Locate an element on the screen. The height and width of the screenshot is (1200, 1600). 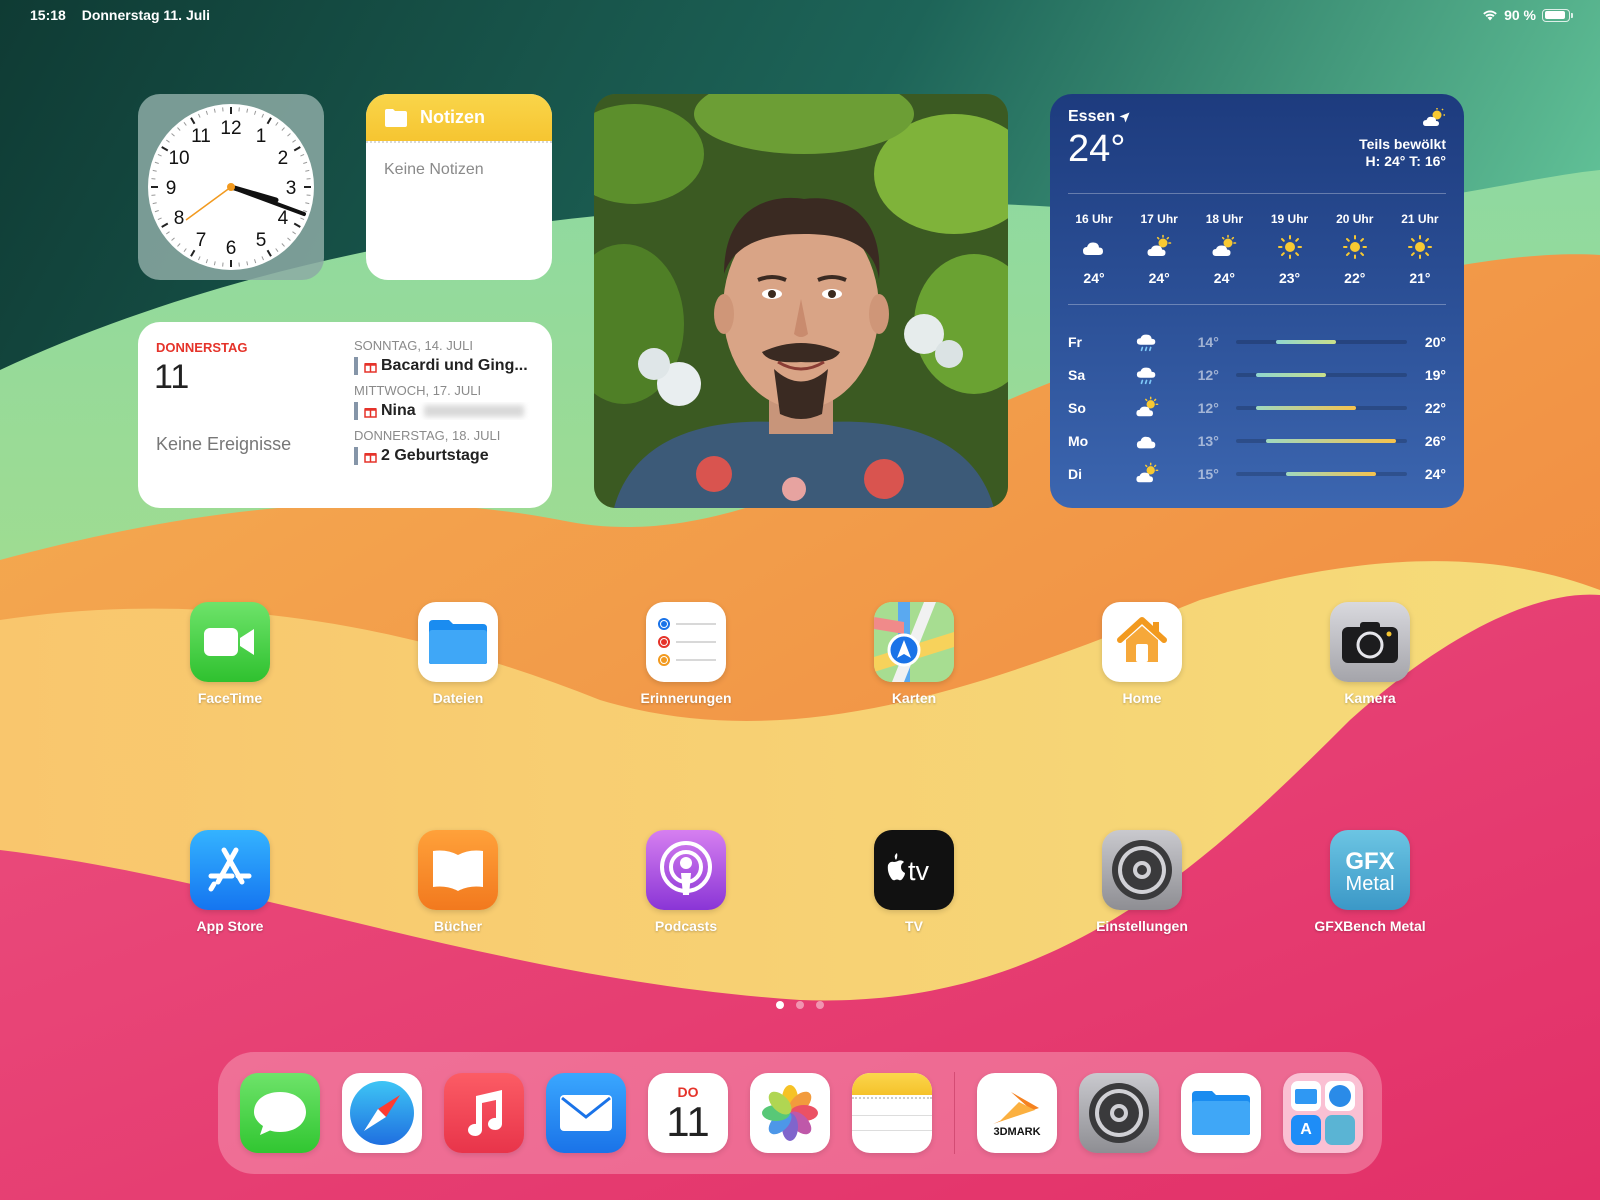
photo-widget is located at coordinates (801, 301).